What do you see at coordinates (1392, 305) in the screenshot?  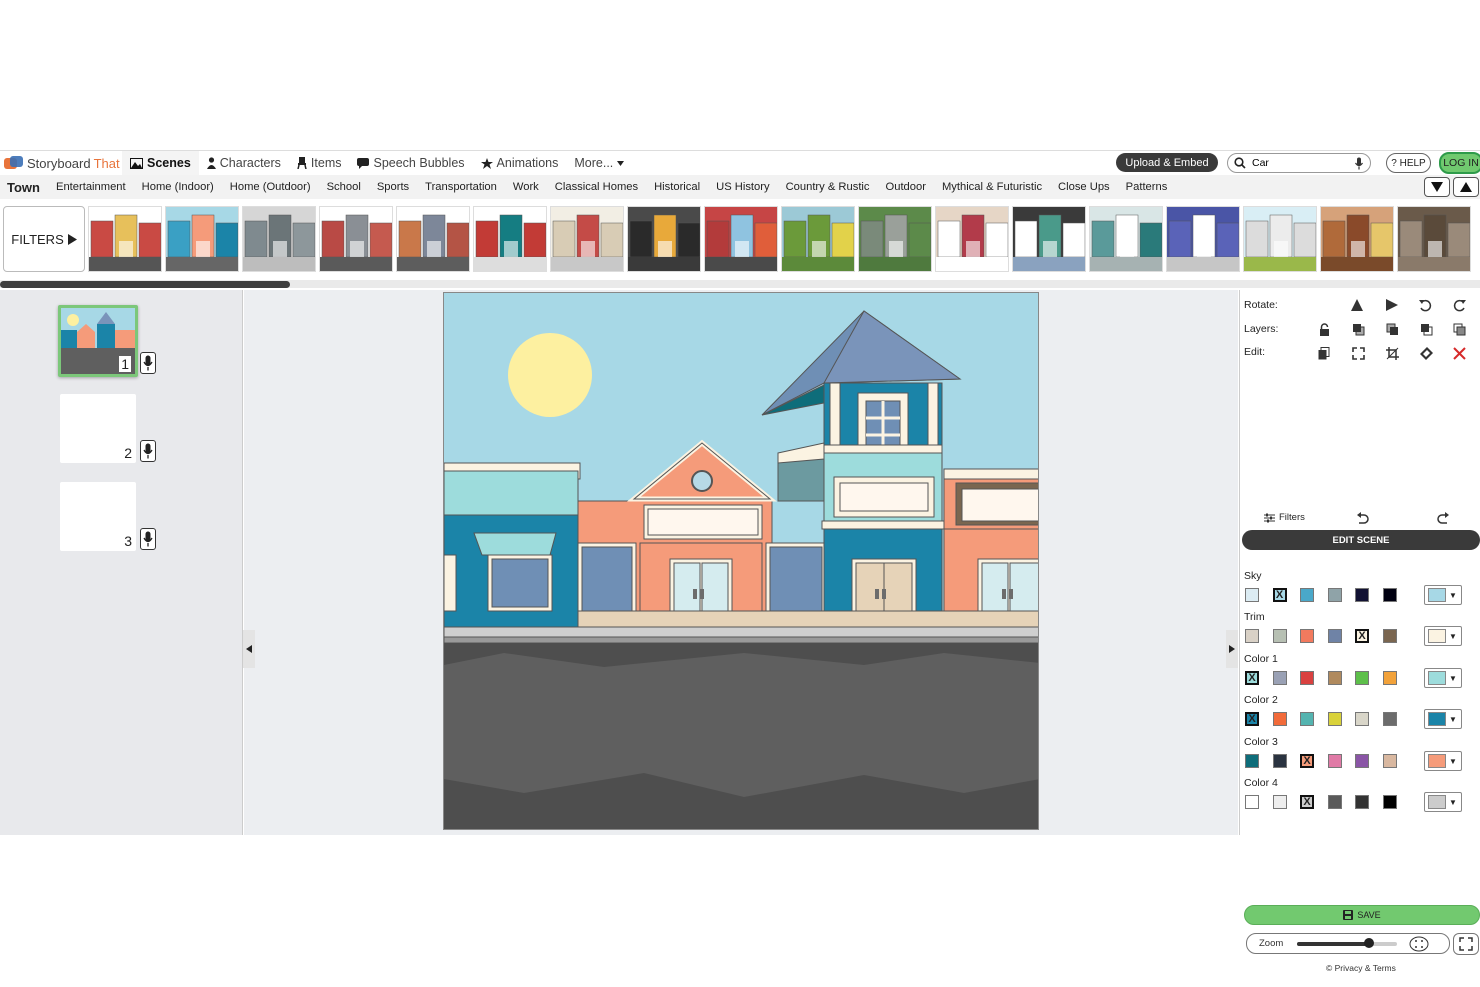 I see `flip-horizontal-icon` at bounding box center [1392, 305].